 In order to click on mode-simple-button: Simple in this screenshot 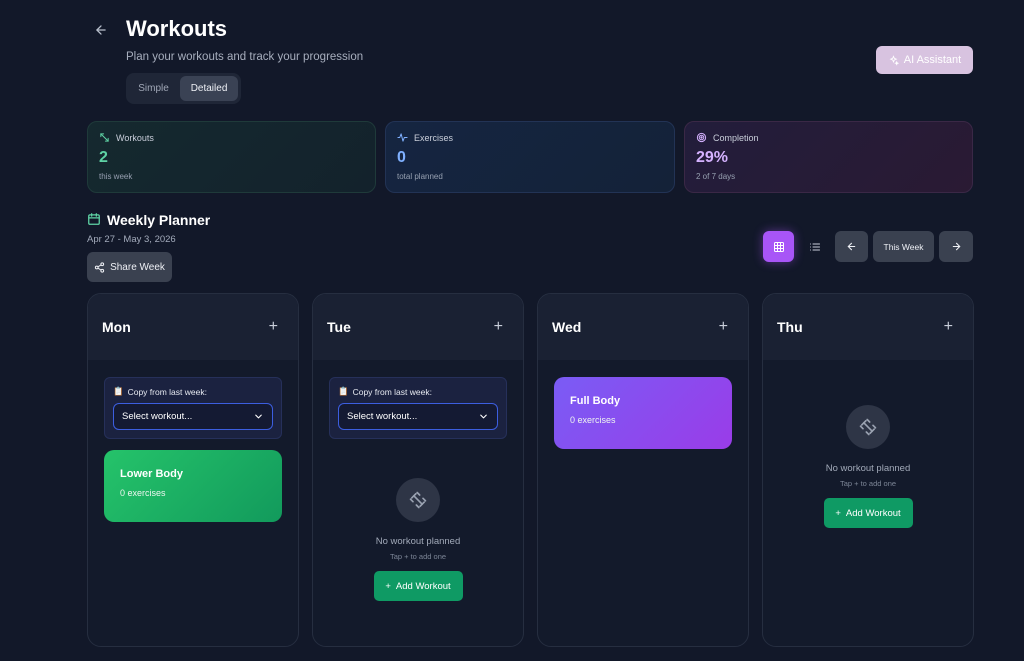, I will do `click(153, 88)`.